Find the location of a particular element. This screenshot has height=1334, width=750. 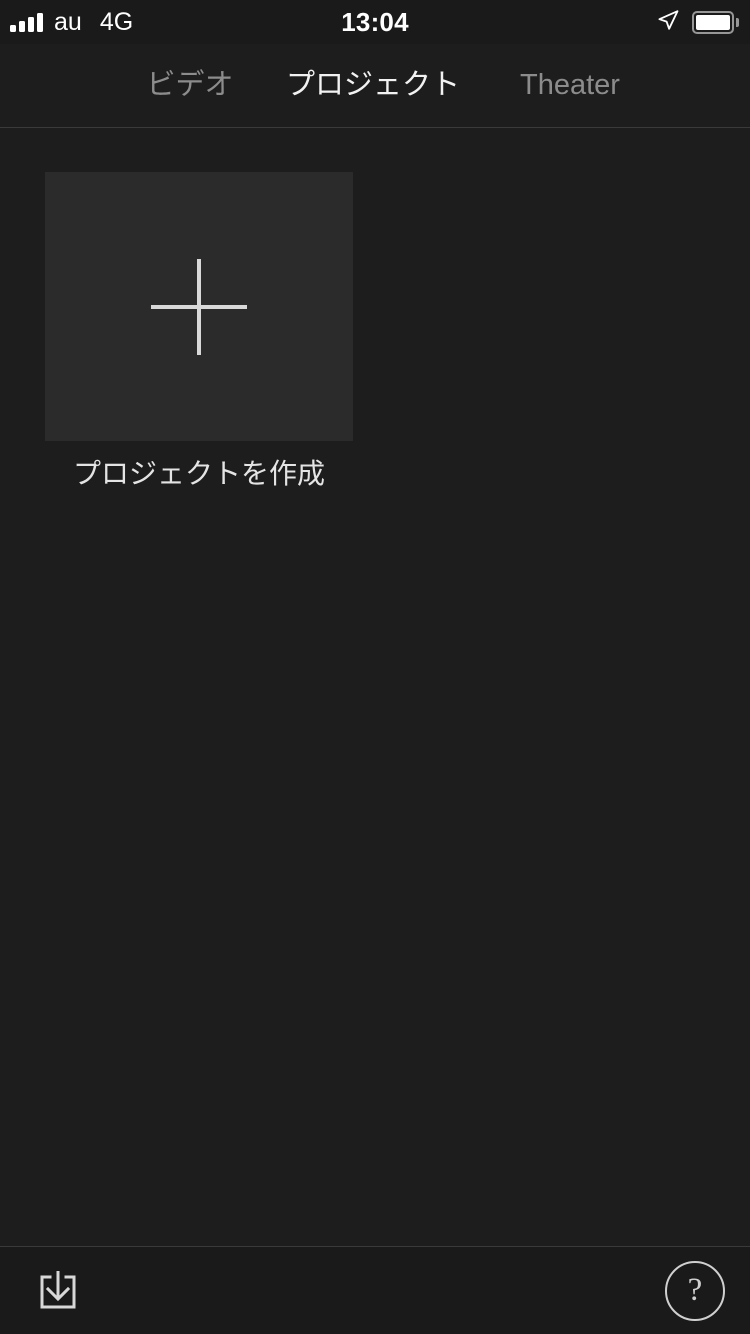

help-button: ? is located at coordinates (695, 1291).